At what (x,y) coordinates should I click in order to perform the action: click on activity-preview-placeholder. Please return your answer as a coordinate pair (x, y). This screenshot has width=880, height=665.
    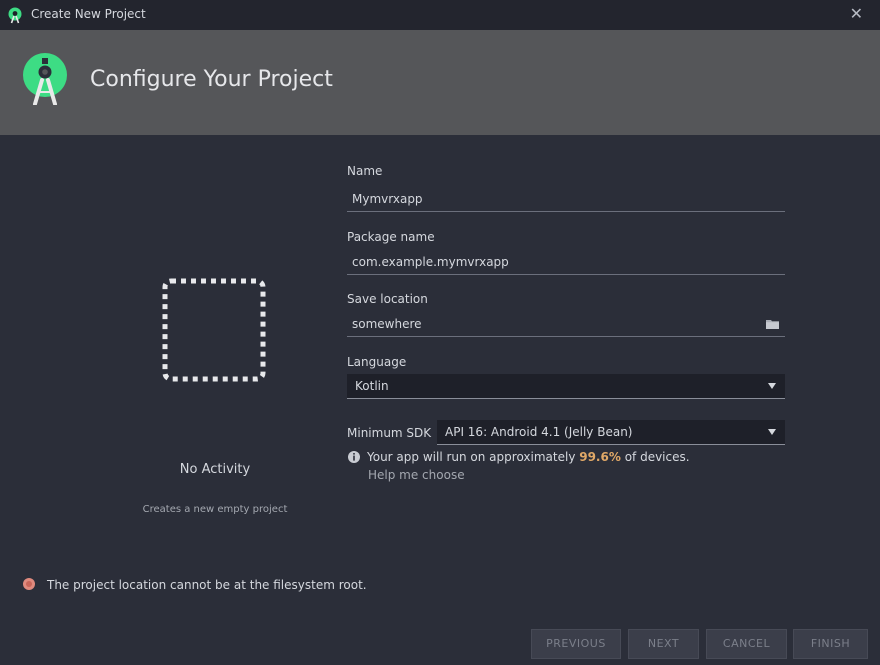
    Looking at the image, I should click on (214, 330).